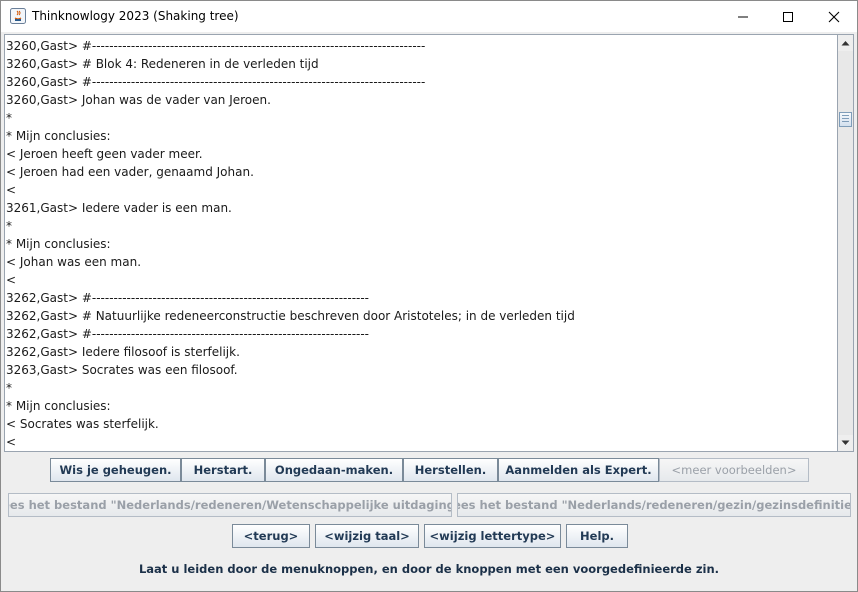 The height and width of the screenshot is (592, 858). Describe the element at coordinates (130, 172) in the screenshot. I see `output-line: < Jeroen had een vader, genaamd Johan.` at that location.